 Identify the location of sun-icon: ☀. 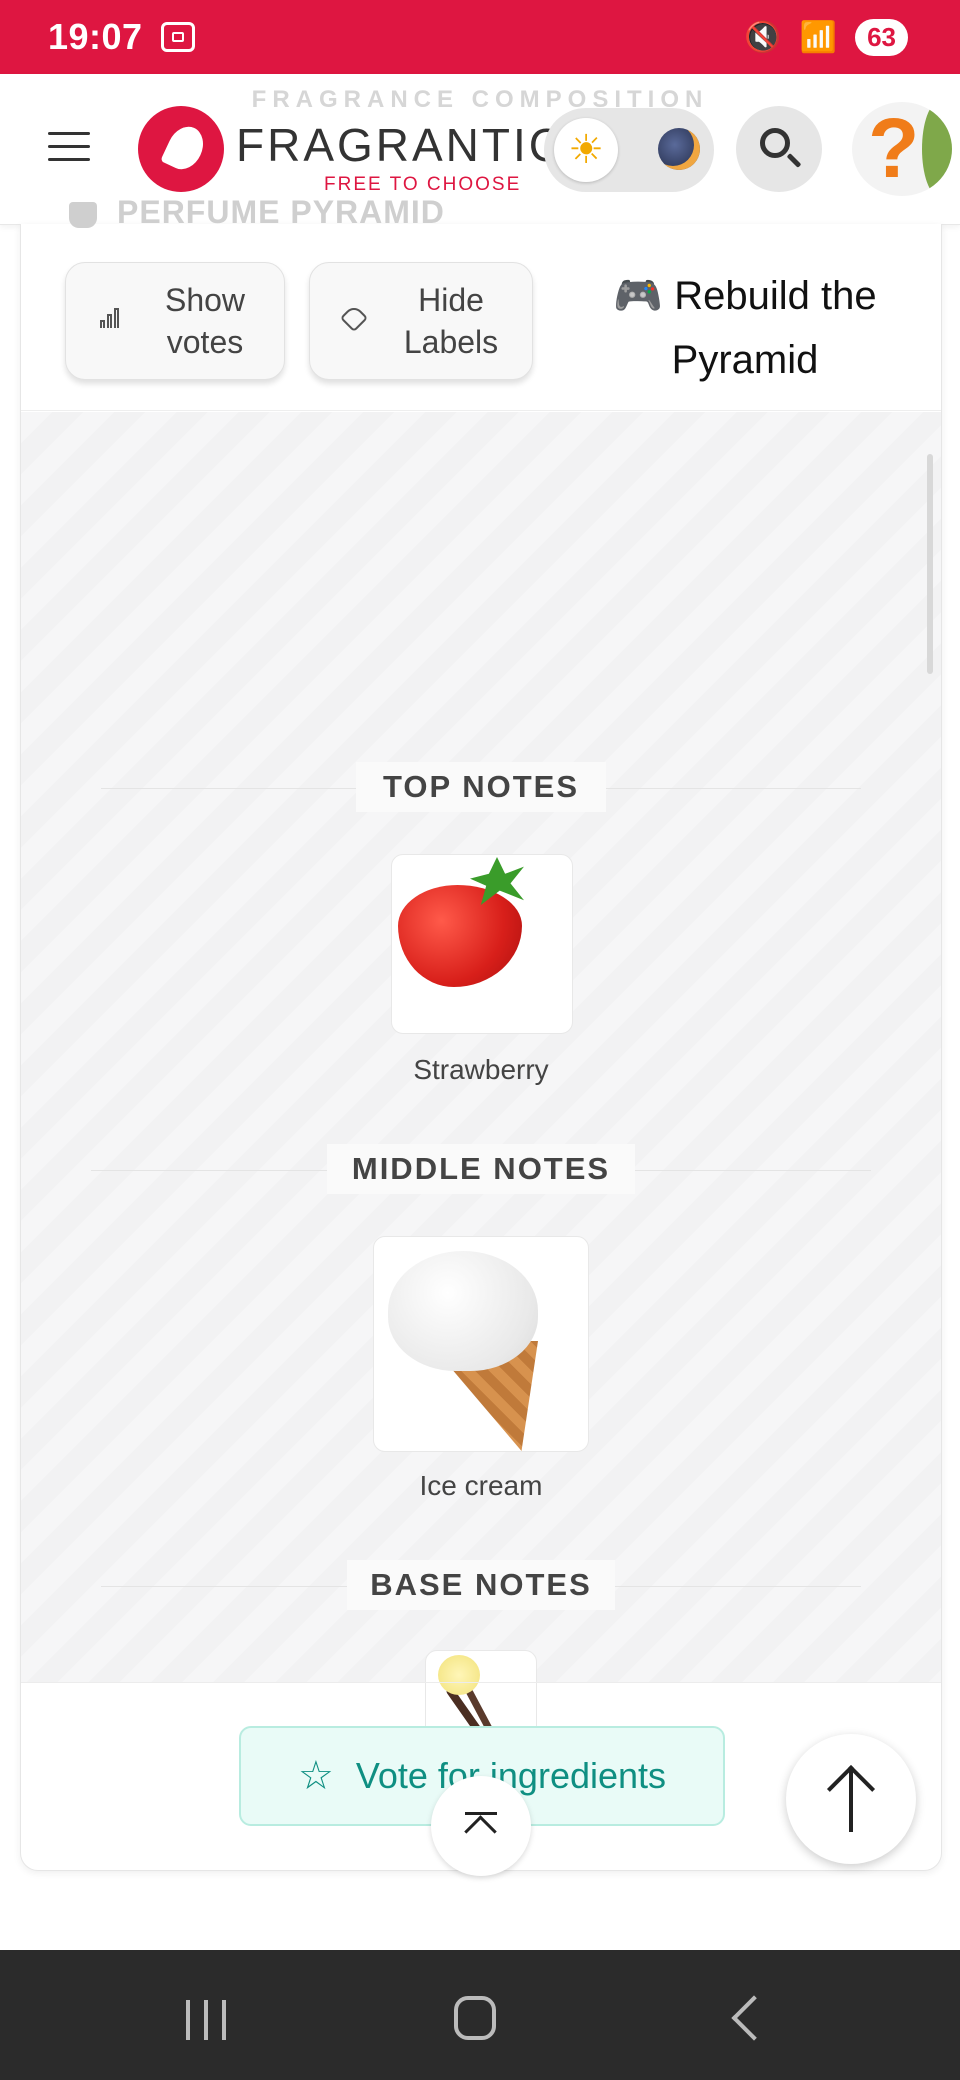
(586, 150).